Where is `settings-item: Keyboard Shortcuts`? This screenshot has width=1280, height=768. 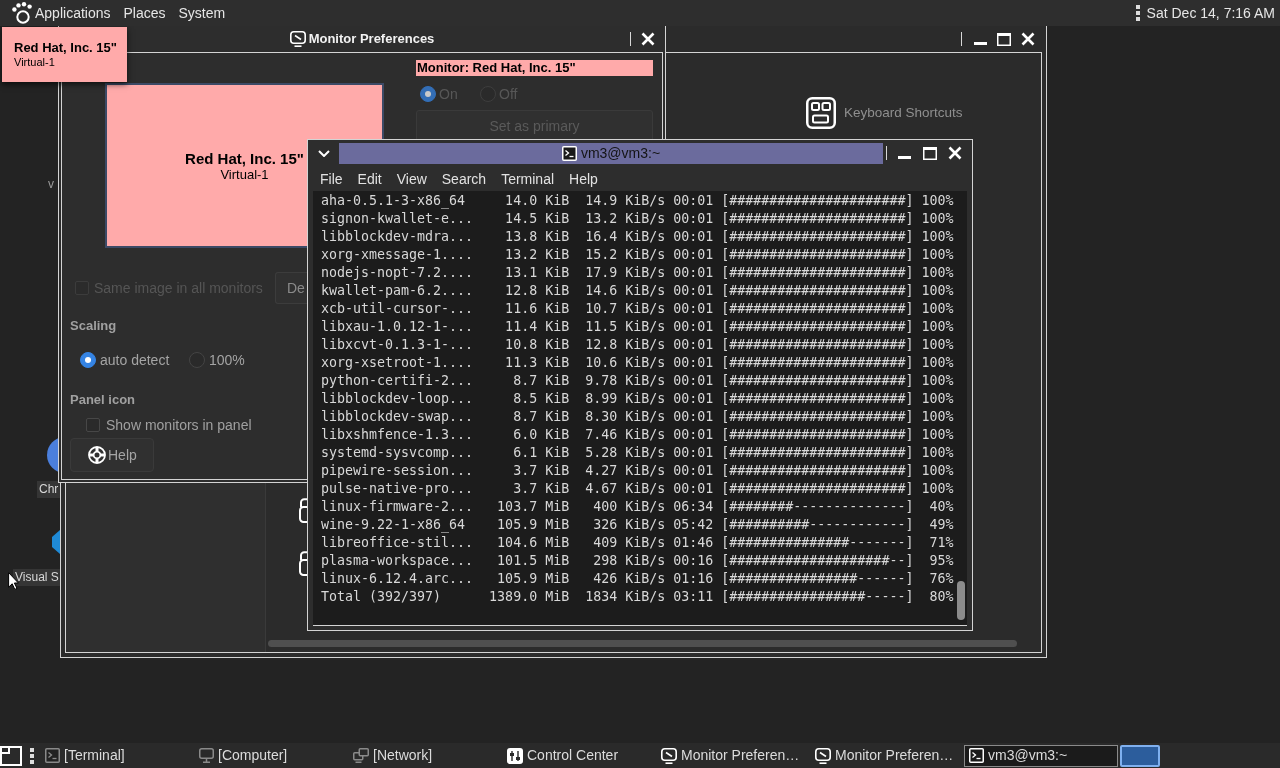
settings-item: Keyboard Shortcuts is located at coordinates (884, 113).